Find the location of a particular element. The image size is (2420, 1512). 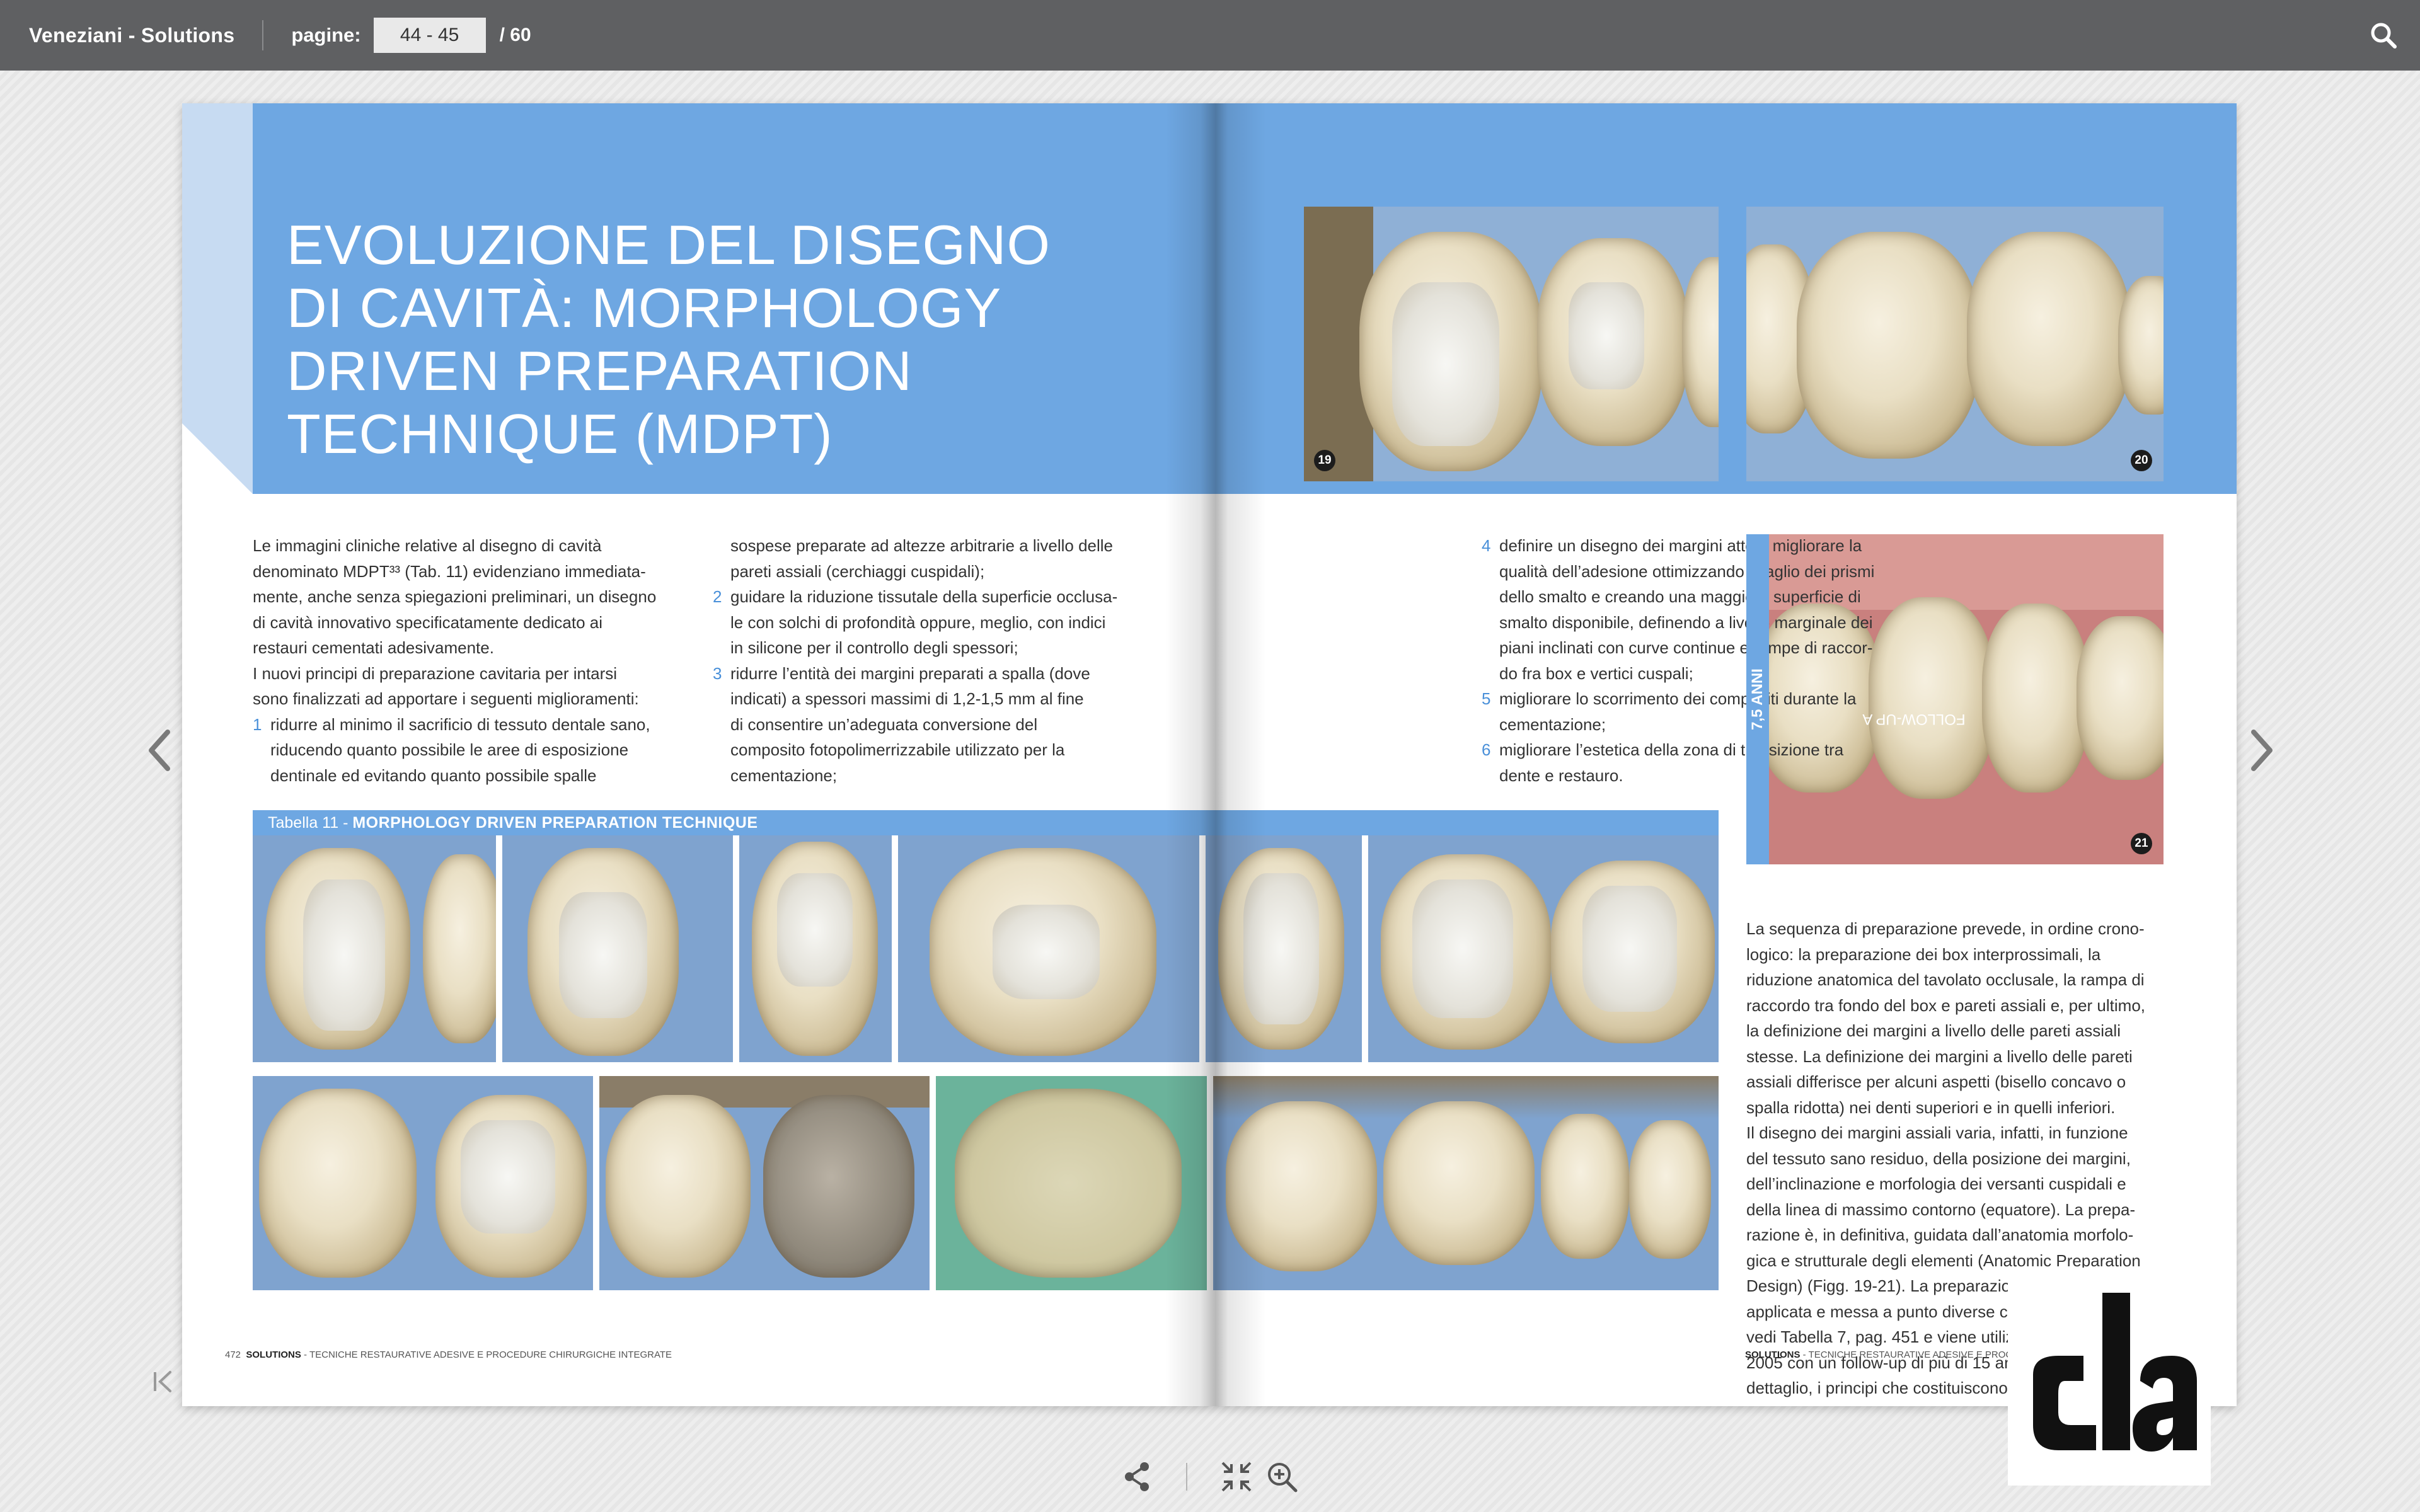

pages-total: / 60 is located at coordinates (515, 35).